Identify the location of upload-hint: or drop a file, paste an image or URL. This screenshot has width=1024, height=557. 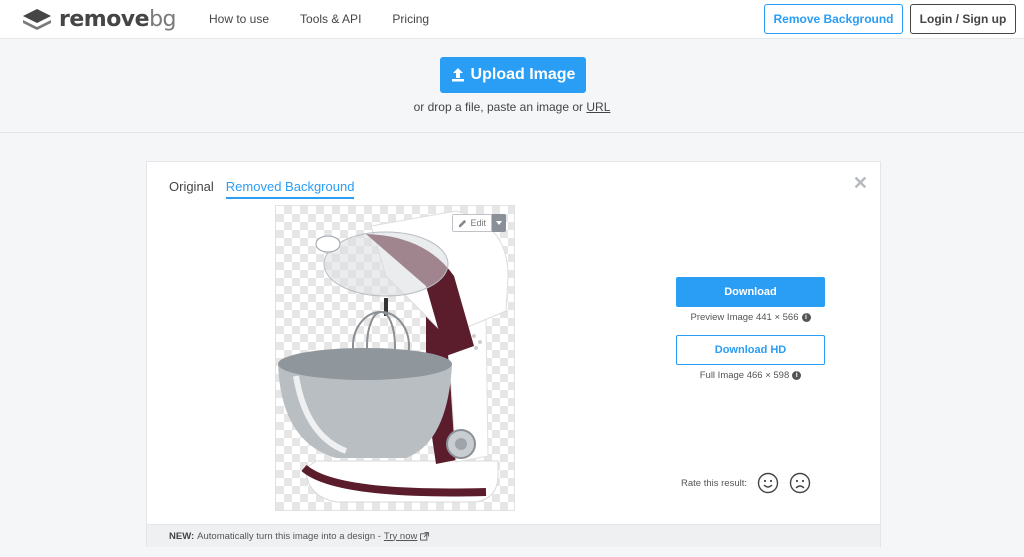
(512, 107).